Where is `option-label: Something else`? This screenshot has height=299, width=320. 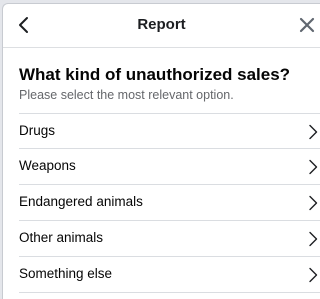
option-label: Something else is located at coordinates (66, 273).